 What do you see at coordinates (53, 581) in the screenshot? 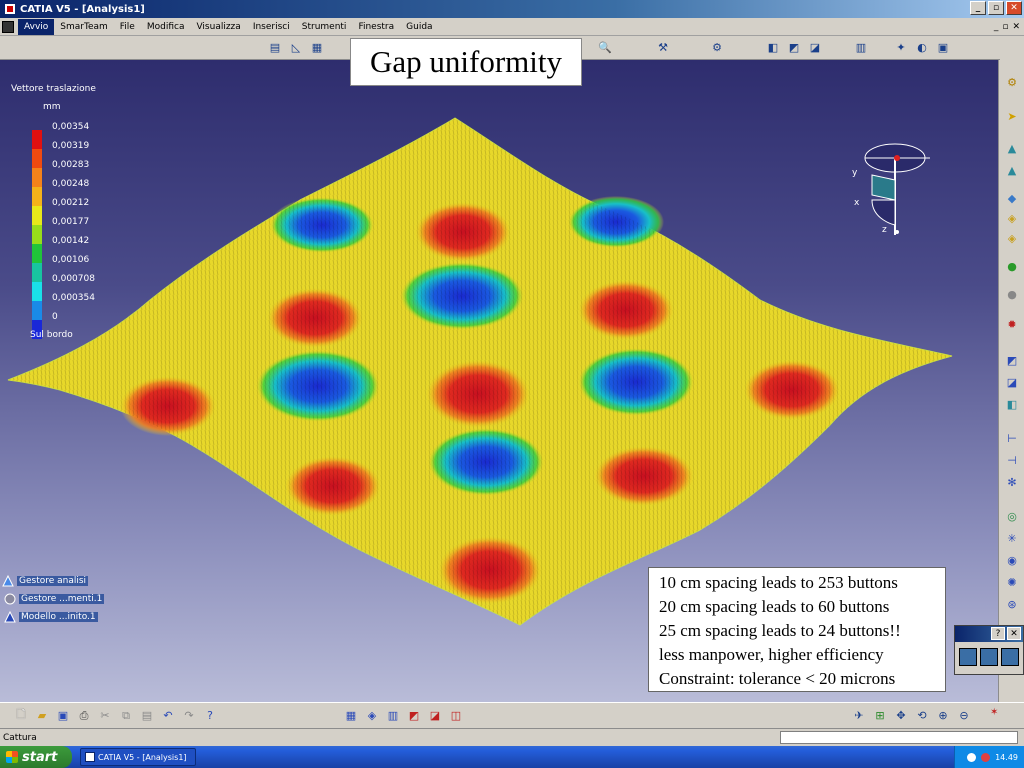
I see `tree-item-gestore-analisi: Gestore analisi` at bounding box center [53, 581].